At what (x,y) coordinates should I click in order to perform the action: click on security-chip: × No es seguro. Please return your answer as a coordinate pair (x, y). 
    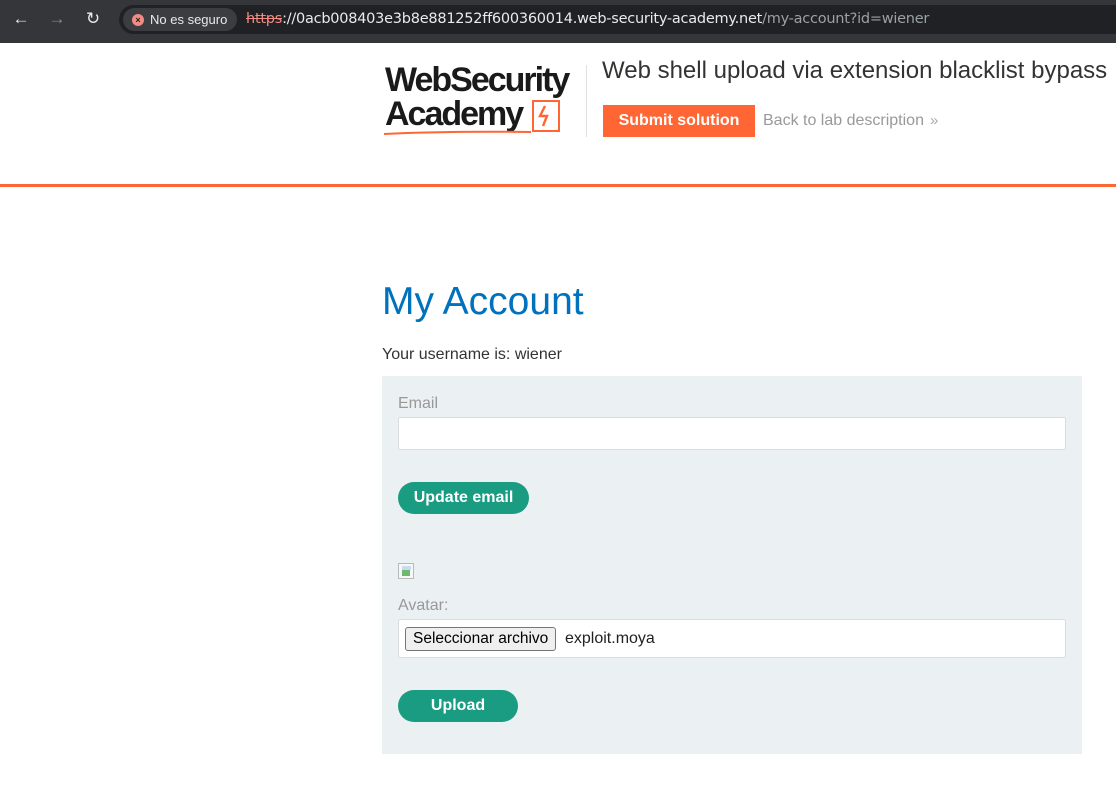
    Looking at the image, I should click on (180, 19).